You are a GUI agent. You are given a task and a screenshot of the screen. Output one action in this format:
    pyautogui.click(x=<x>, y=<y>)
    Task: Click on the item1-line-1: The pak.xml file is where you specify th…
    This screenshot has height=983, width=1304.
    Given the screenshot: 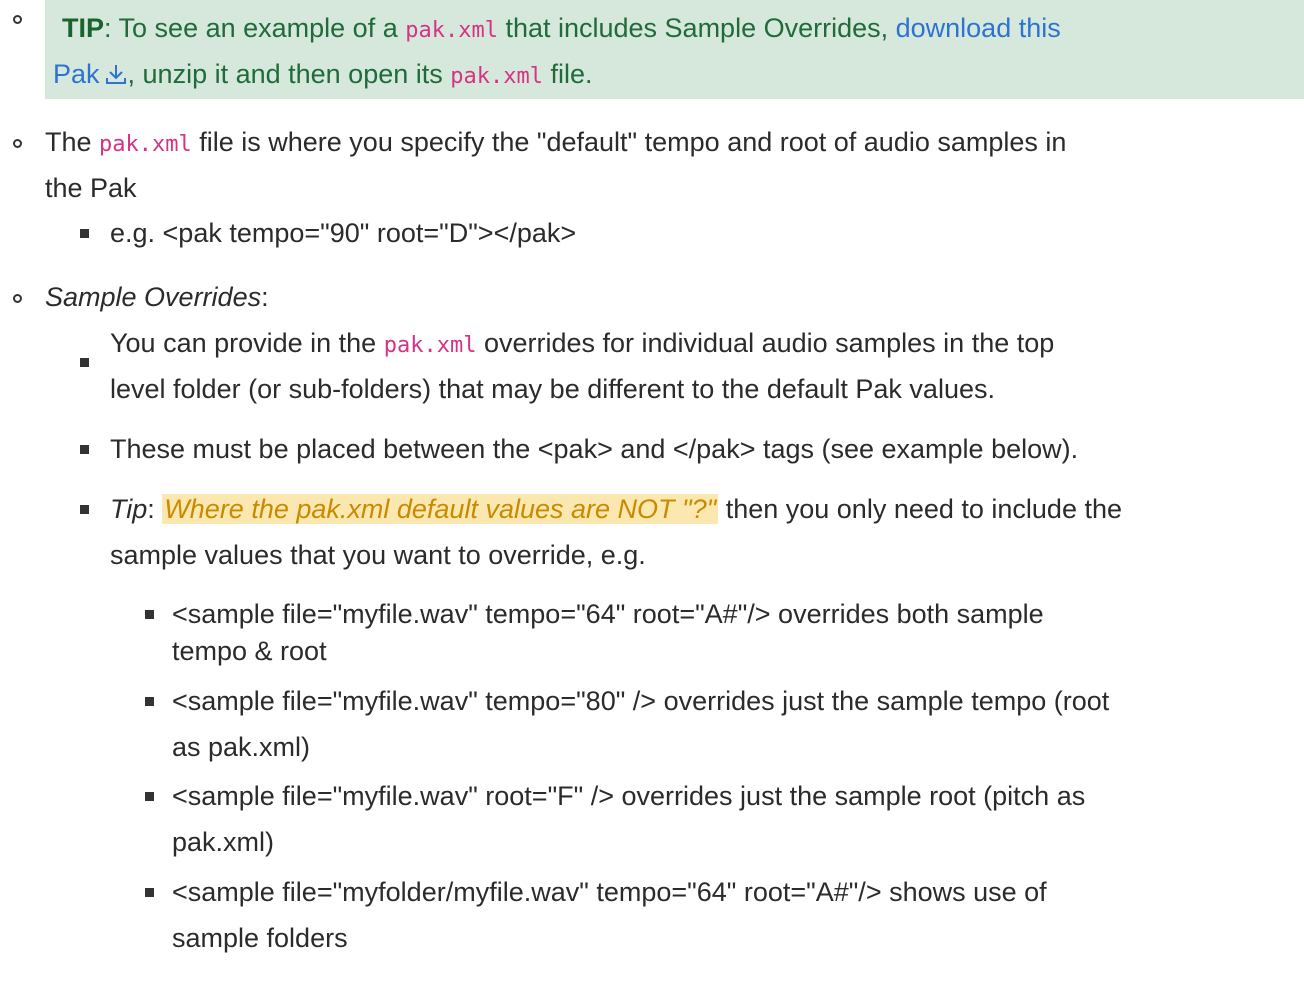 What is the action you would take?
    pyautogui.click(x=556, y=142)
    